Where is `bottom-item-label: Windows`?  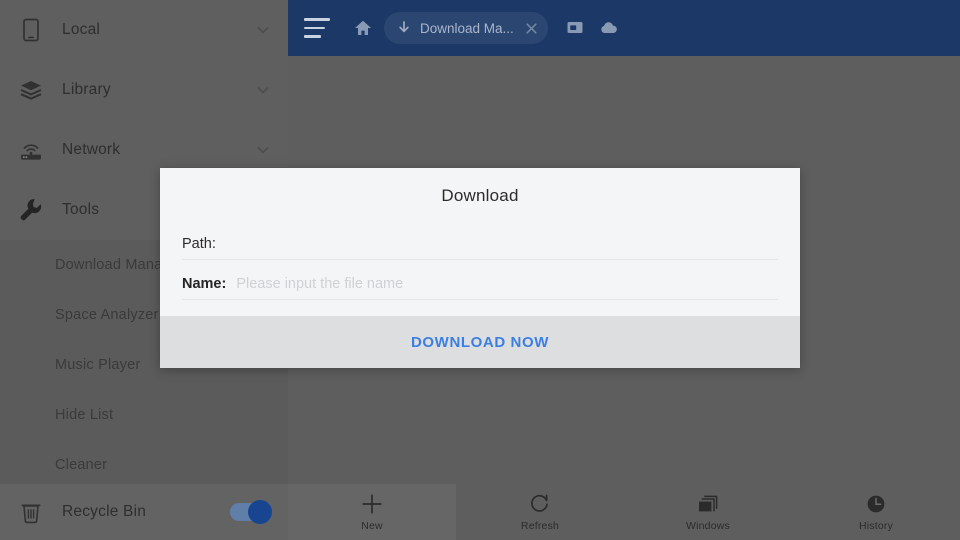
bottom-item-label: Windows is located at coordinates (708, 526).